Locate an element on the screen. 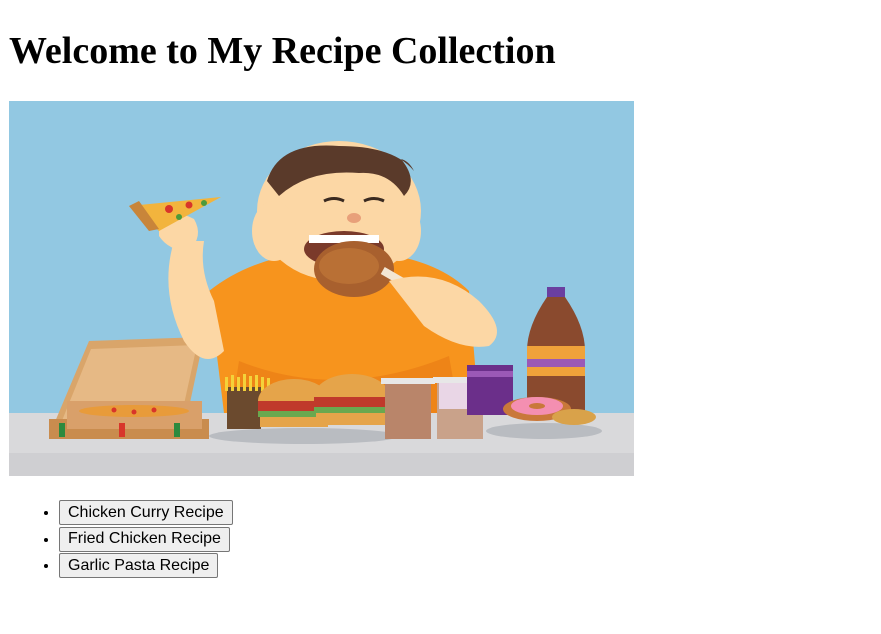 This screenshot has height=634, width=881. list-item: Garlic Pasta Recipe is located at coordinates (146, 566).